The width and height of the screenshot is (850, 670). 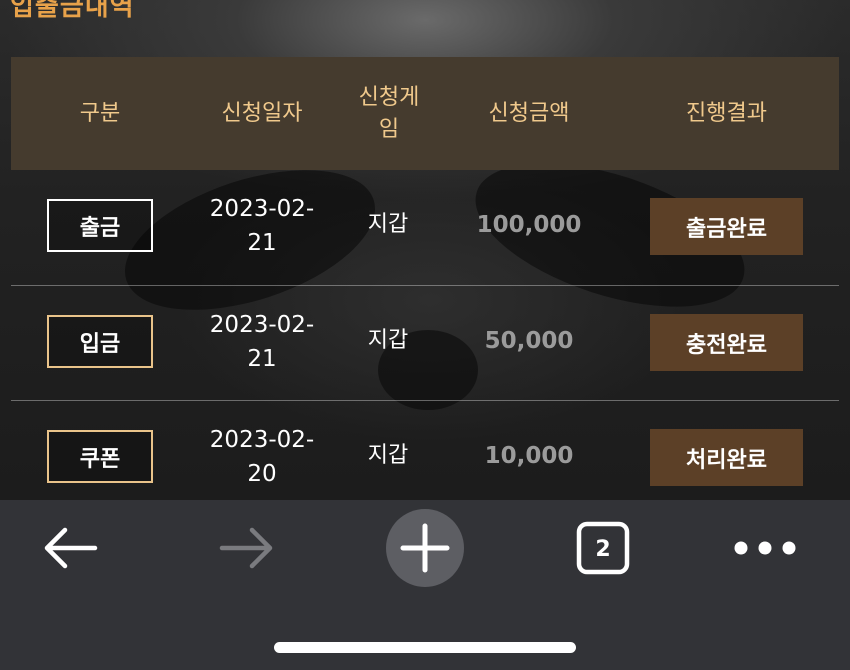 I want to click on back-button, so click(x=70, y=548).